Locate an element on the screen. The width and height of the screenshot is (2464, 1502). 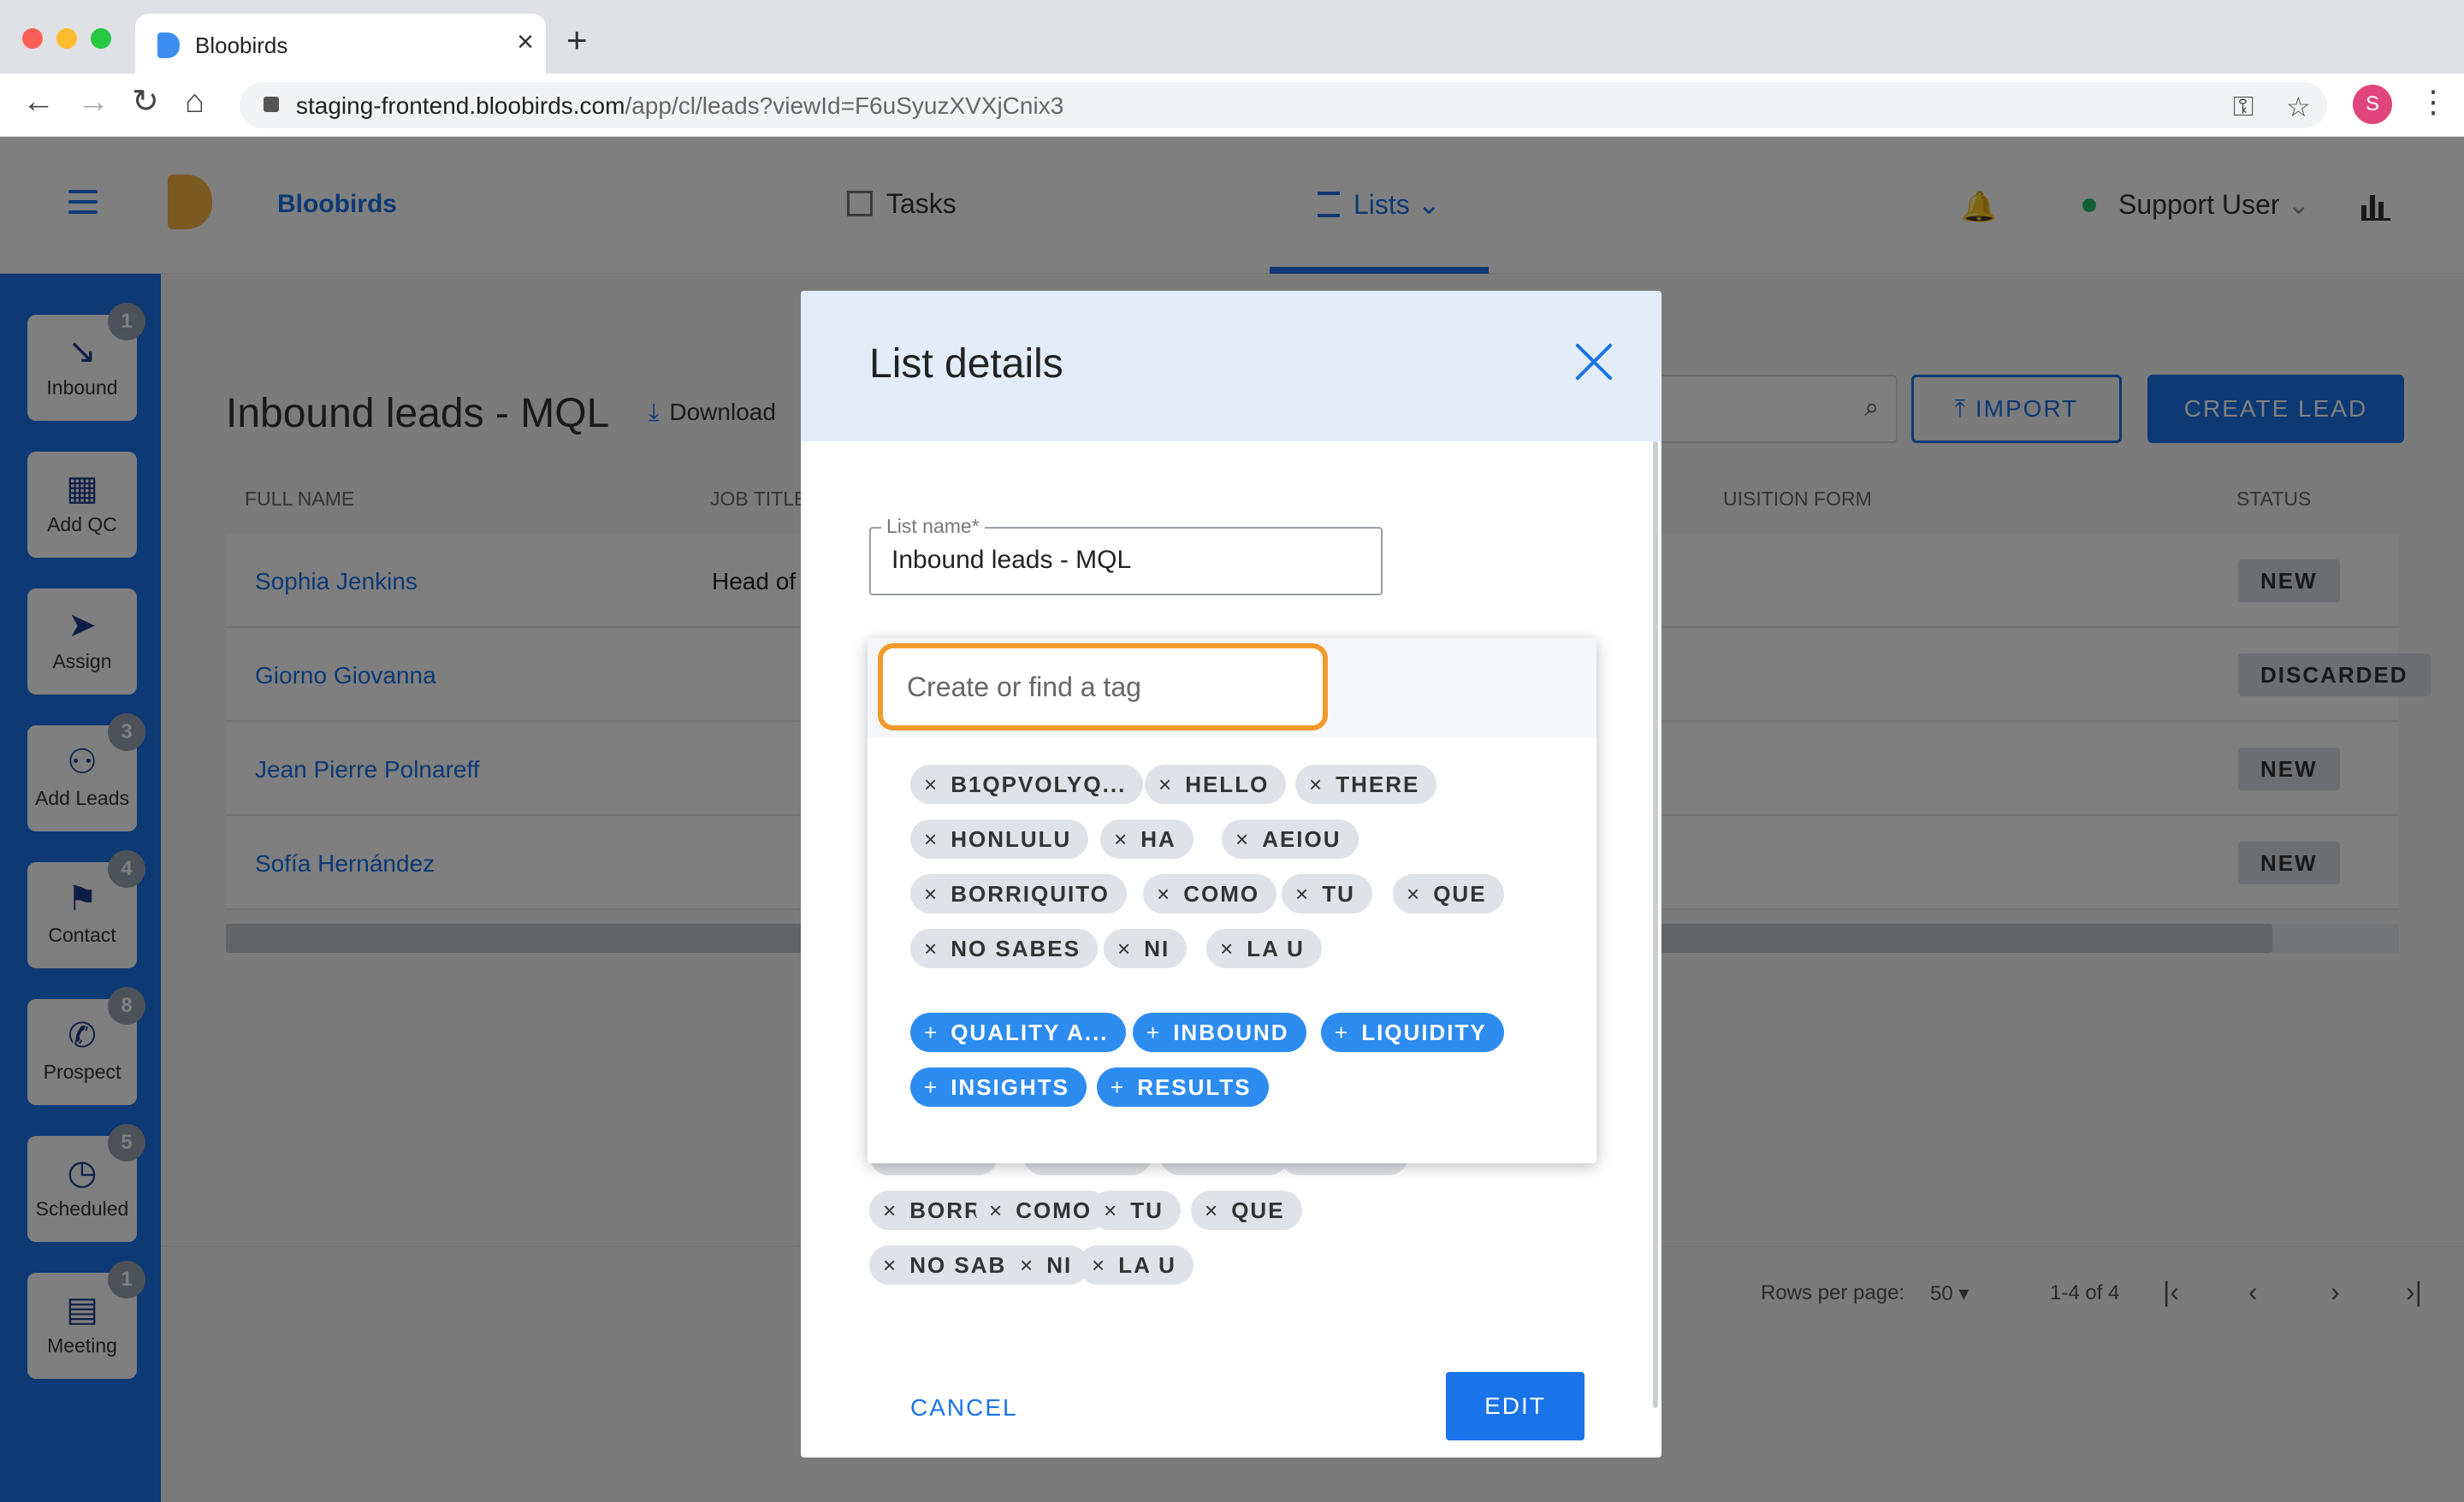
selected-tag-chip: × HELLO is located at coordinates (1216, 784).